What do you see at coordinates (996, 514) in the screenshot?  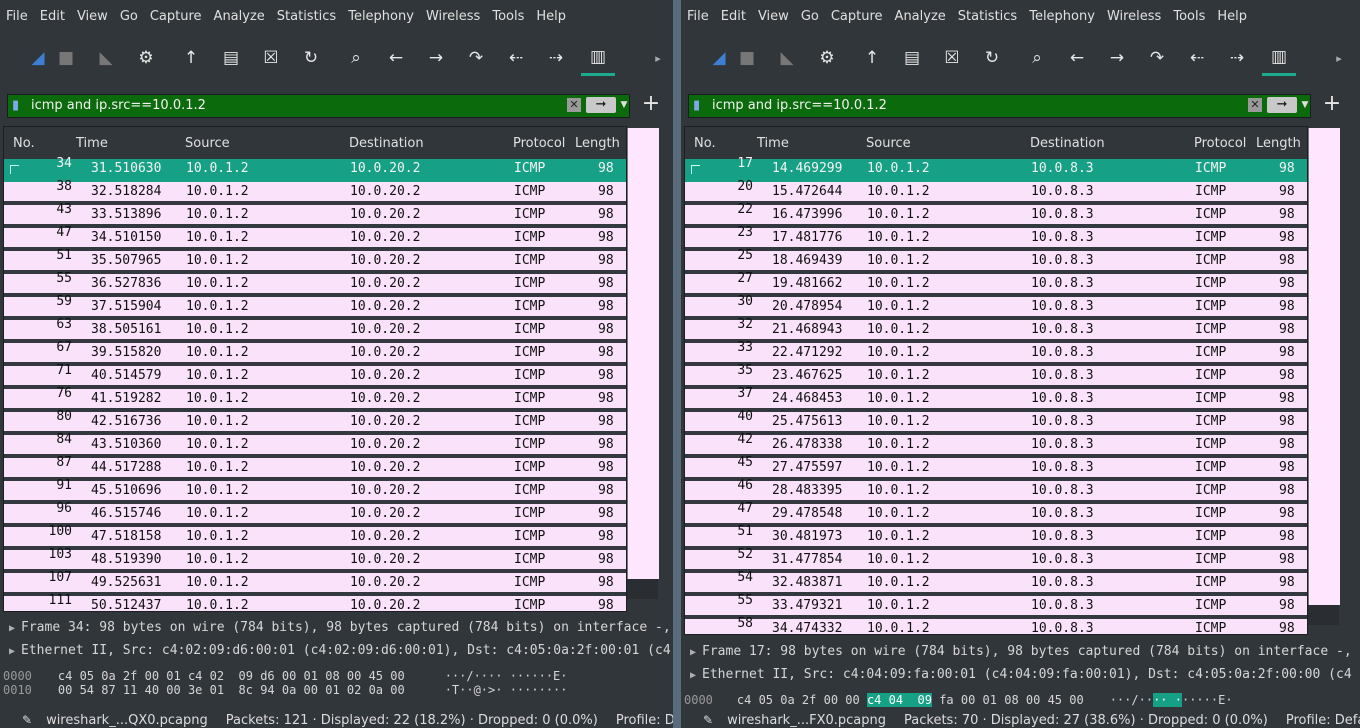 I see `packet-row: 47 29.478548 10.0.1.2 10.0.8.3 ICMP 98` at bounding box center [996, 514].